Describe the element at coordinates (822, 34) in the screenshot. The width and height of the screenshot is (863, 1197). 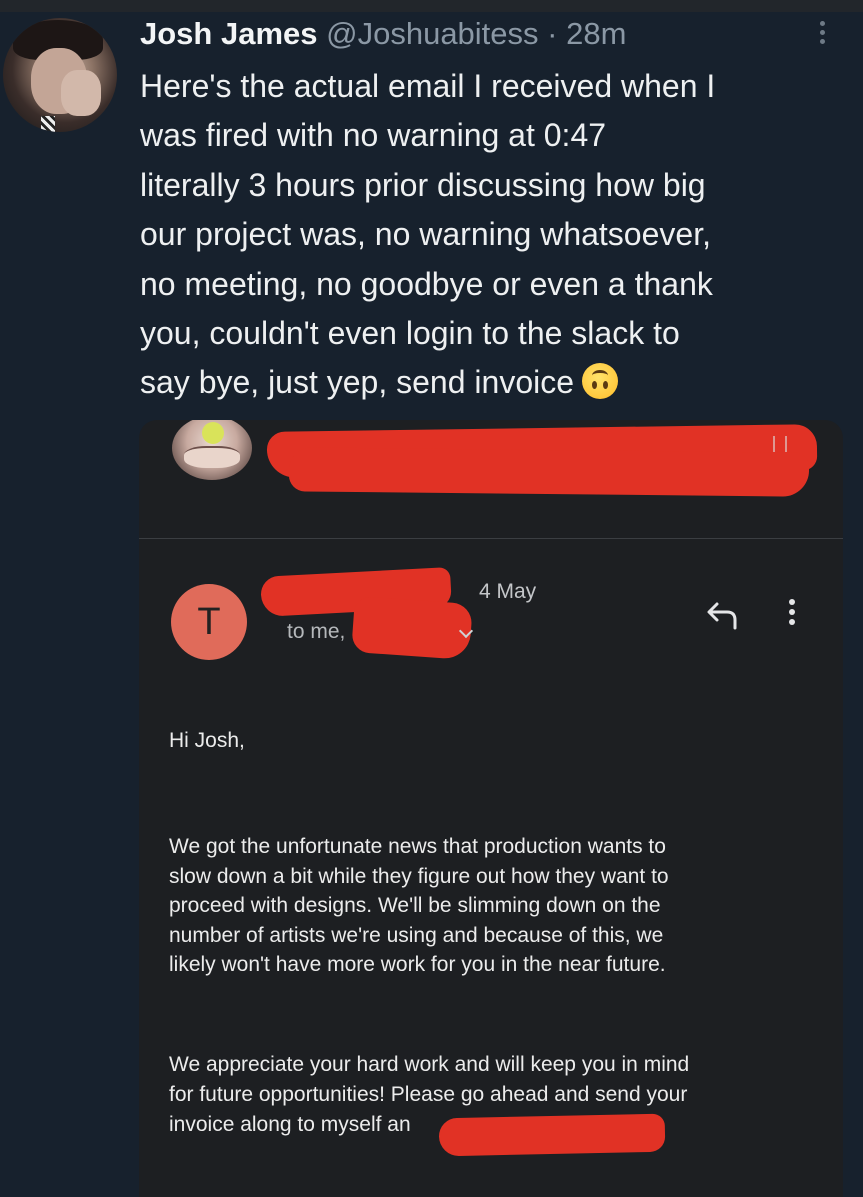
I see `more-options-icon` at that location.